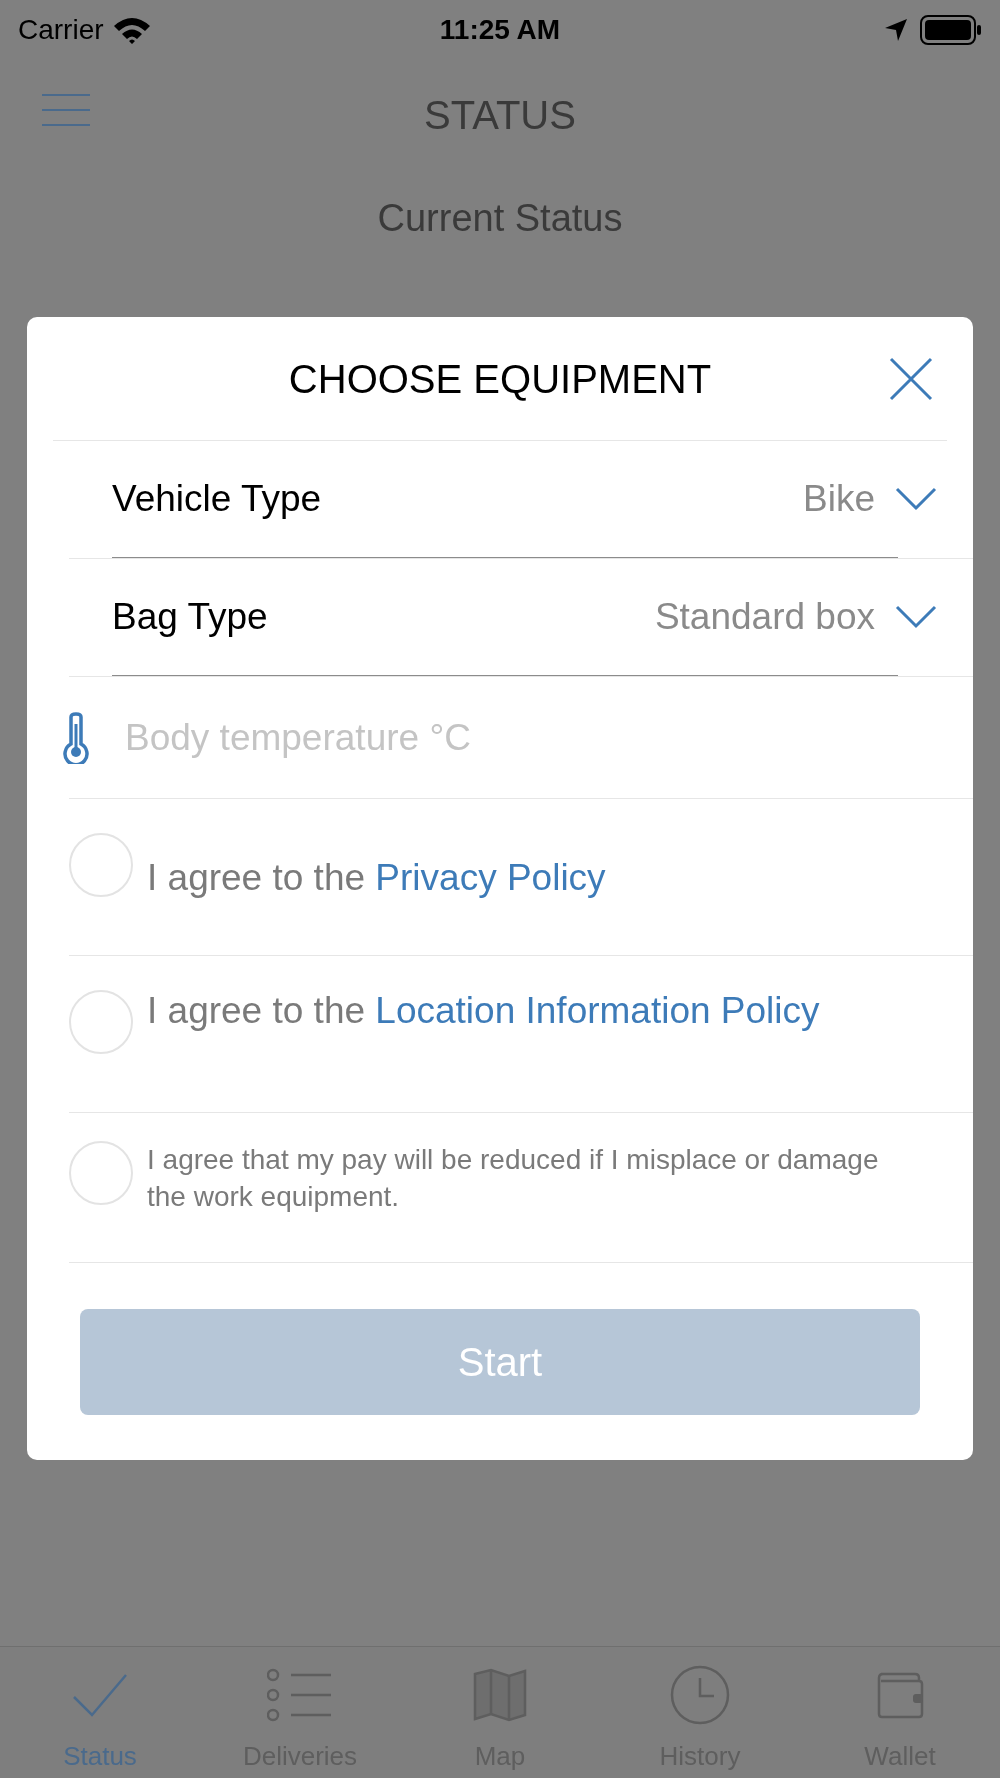 This screenshot has width=1000, height=1778. I want to click on policy-link: Location Information Policy, so click(597, 1010).